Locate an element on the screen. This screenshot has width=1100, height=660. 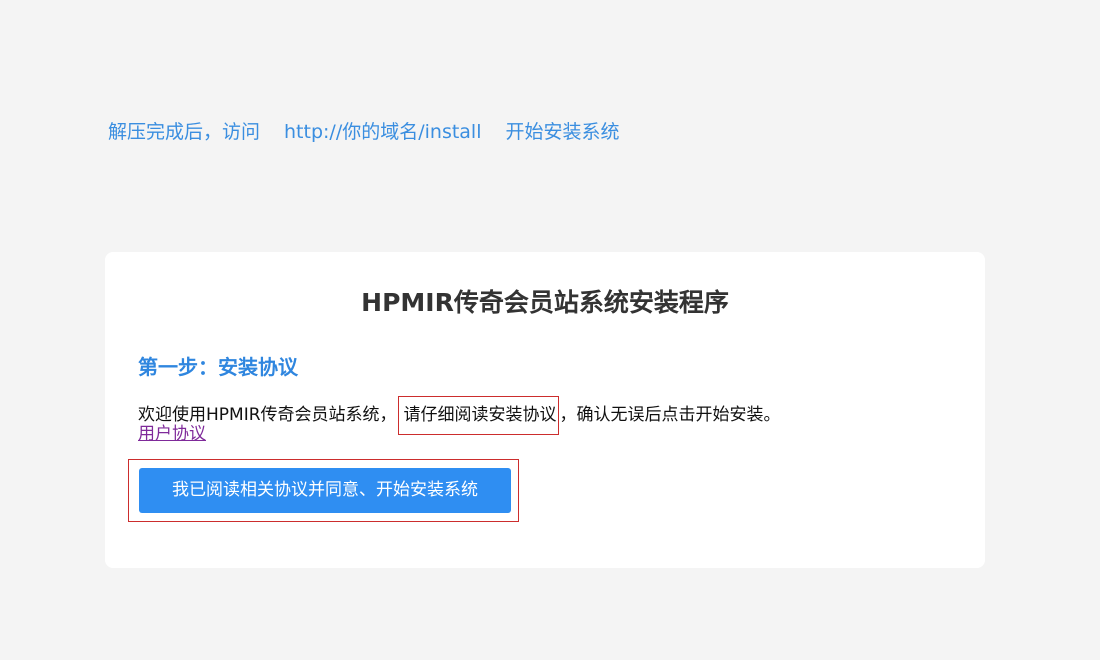
install-url-text: http://你的域名/install is located at coordinates (383, 132).